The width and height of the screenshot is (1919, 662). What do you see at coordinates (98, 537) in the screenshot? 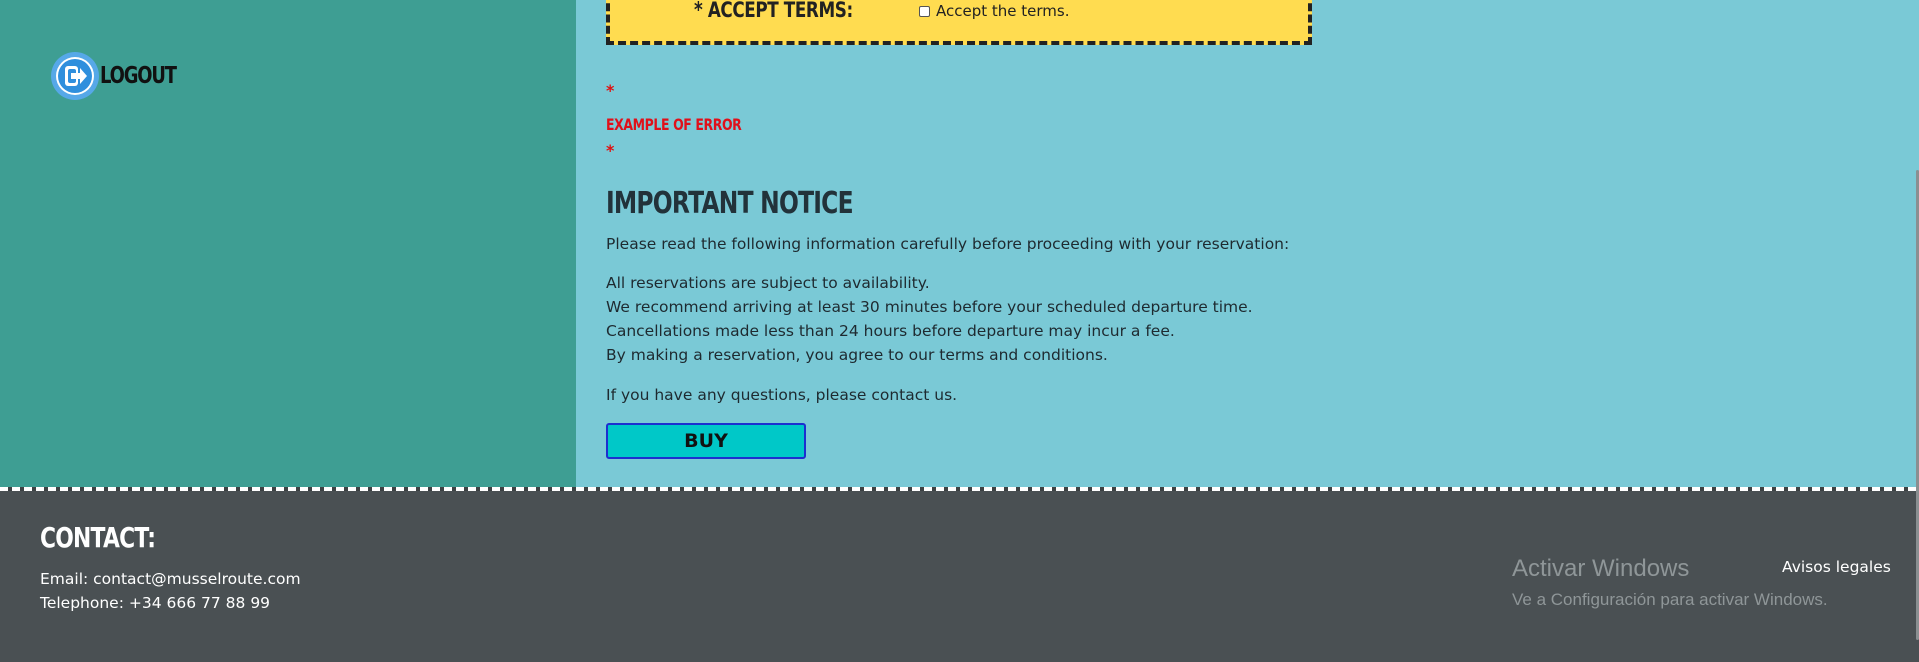
I see `contact-title: CONTACT:` at bounding box center [98, 537].